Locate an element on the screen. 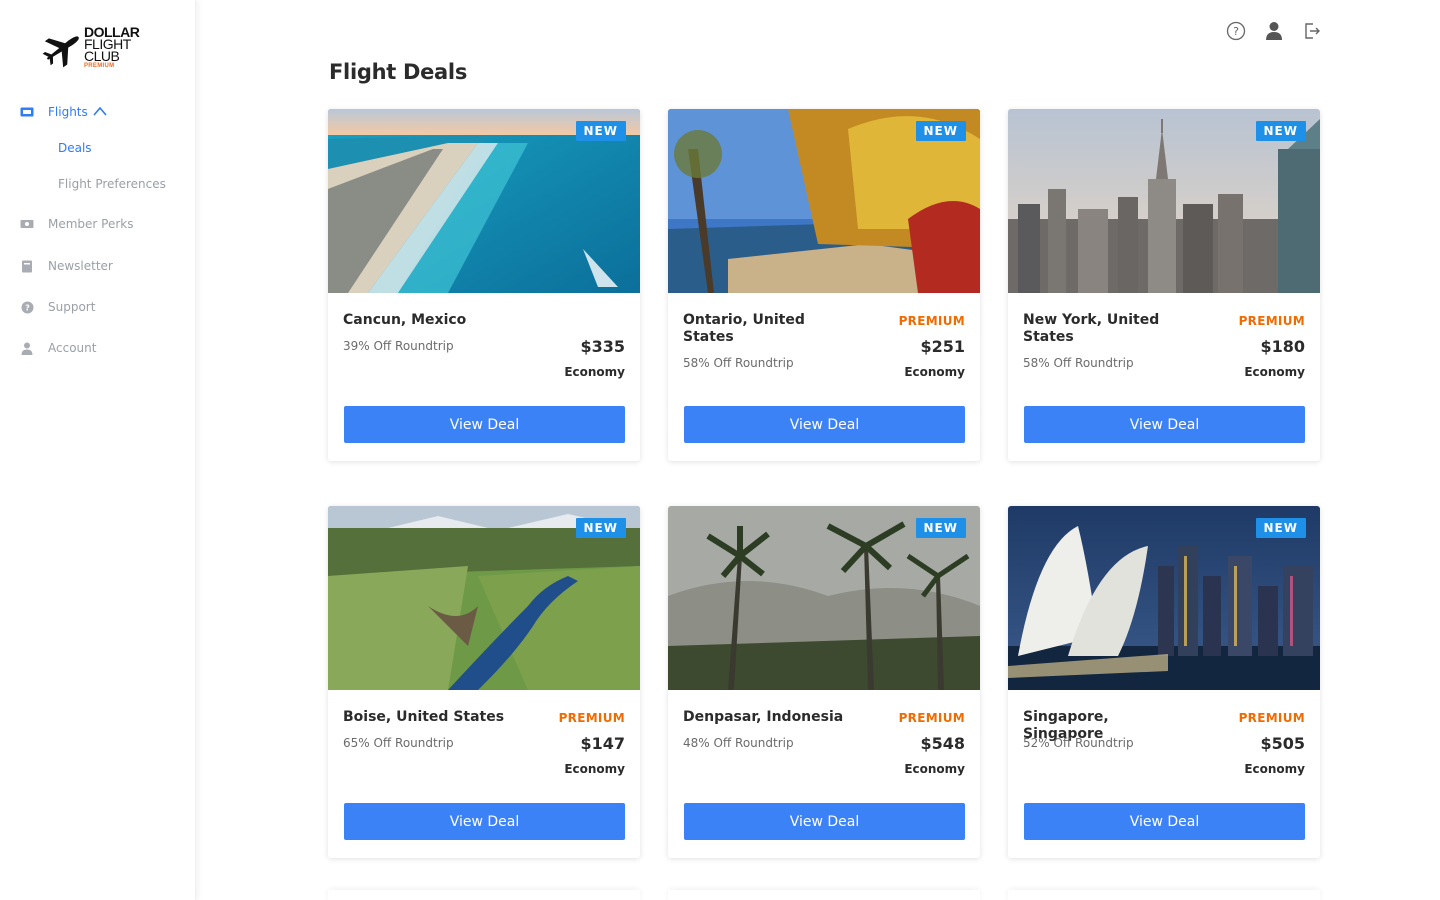  logout-icon is located at coordinates (1312, 31).